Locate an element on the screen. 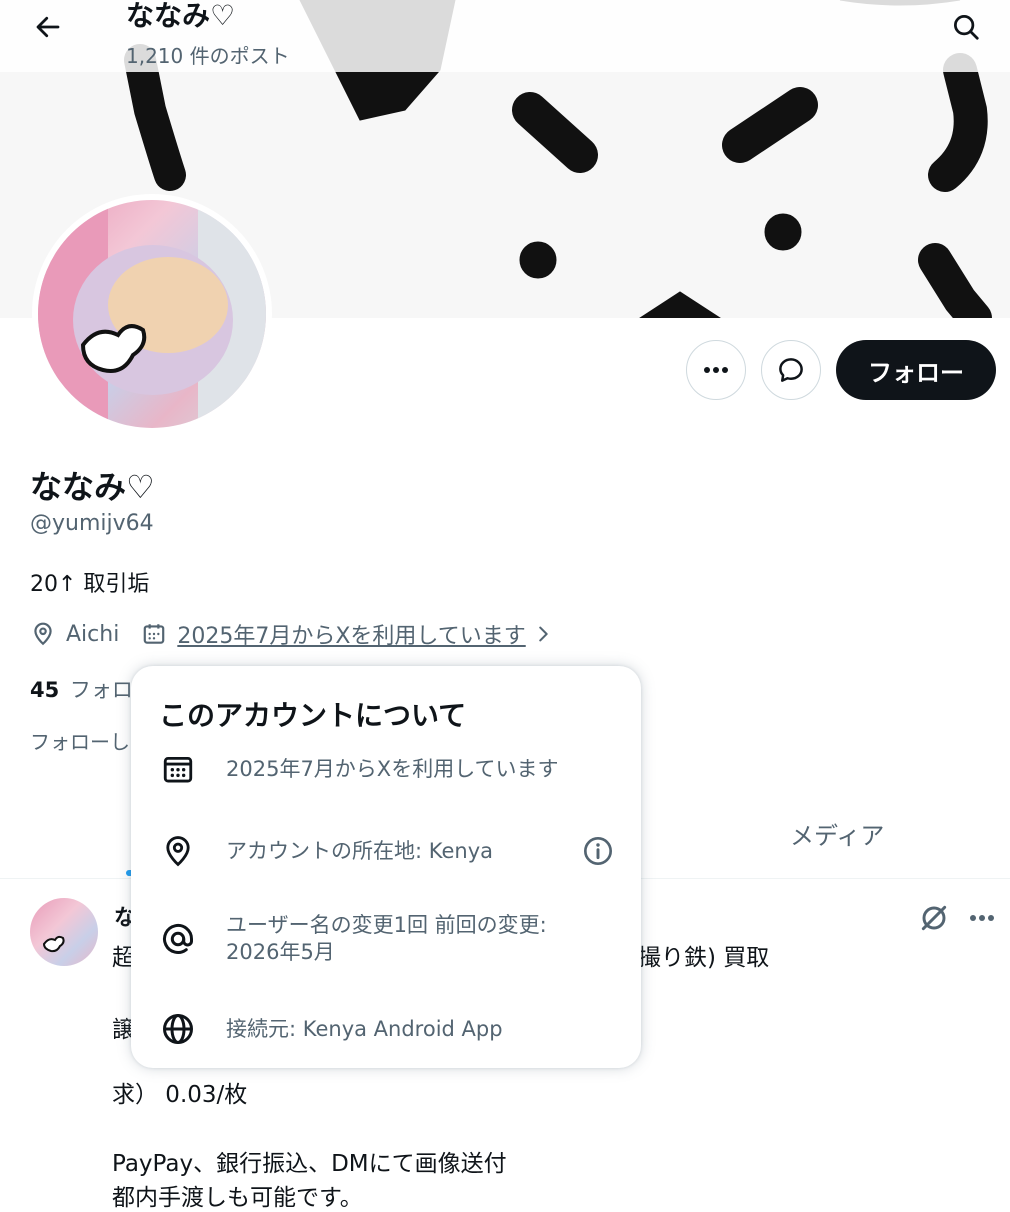 The width and height of the screenshot is (1010, 1212). post-text-line: 求） 0.03/枚 is located at coordinates (180, 1095).